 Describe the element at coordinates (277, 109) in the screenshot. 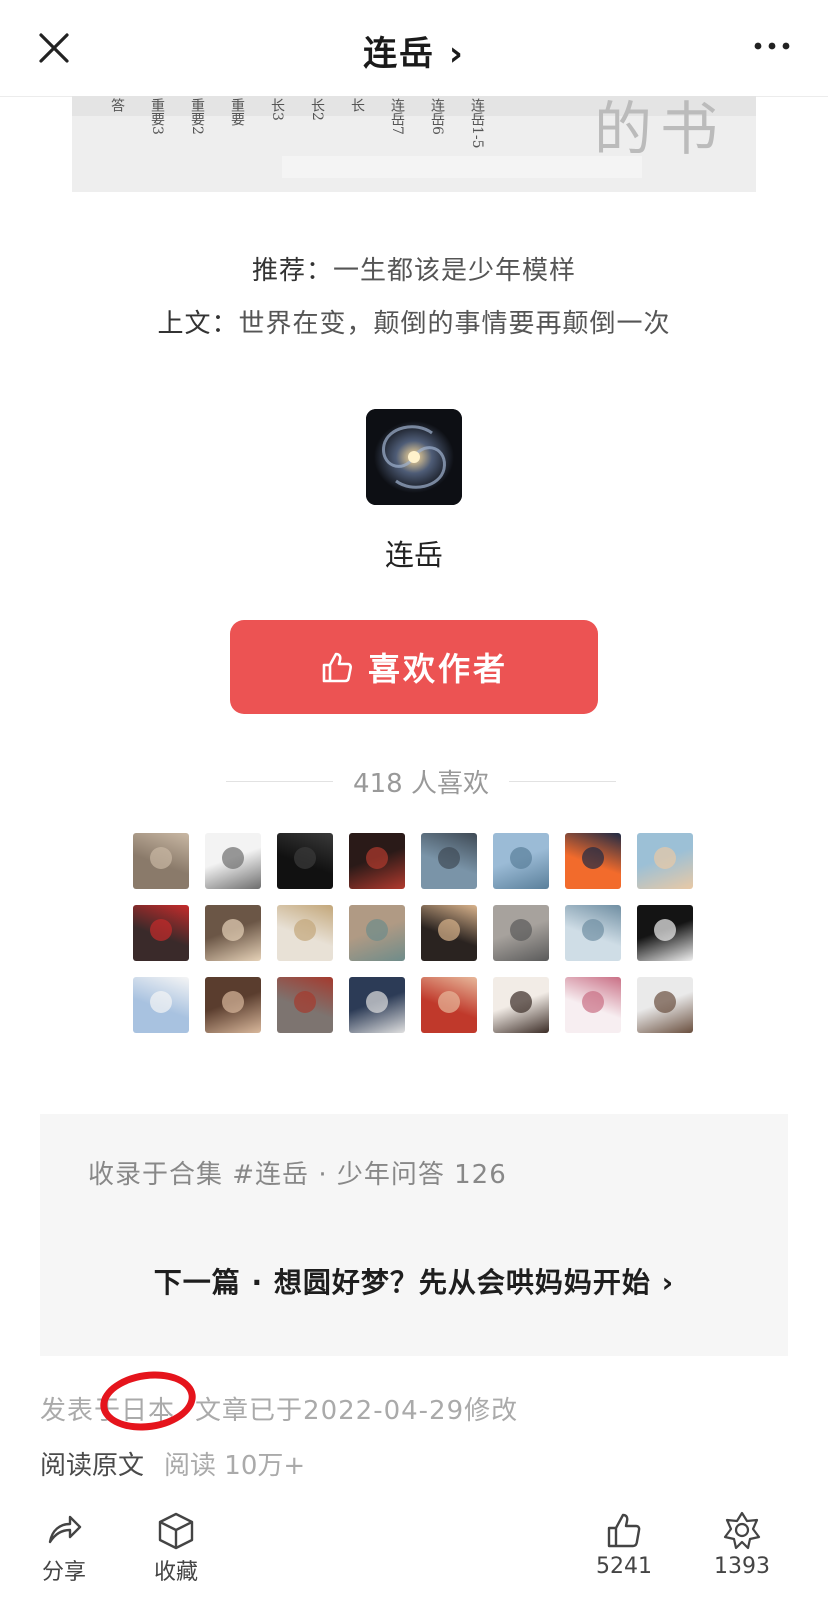

I see `image-column-label: 长3` at that location.